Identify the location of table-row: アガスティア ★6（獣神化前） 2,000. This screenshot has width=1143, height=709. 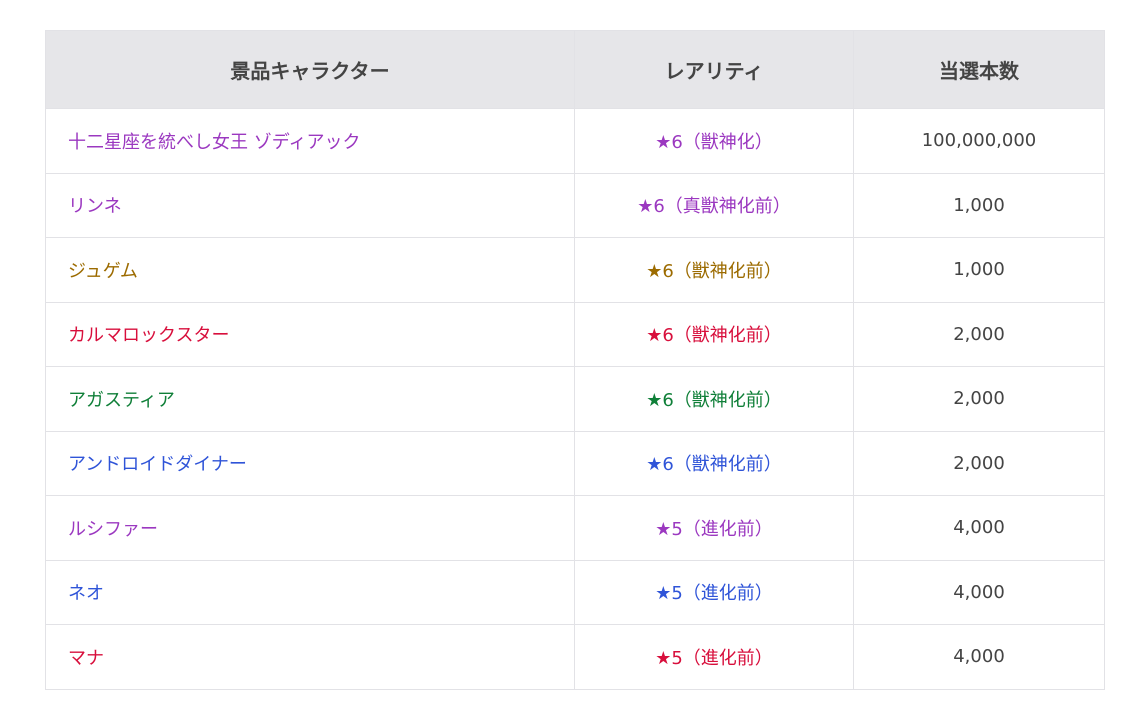
(575, 399).